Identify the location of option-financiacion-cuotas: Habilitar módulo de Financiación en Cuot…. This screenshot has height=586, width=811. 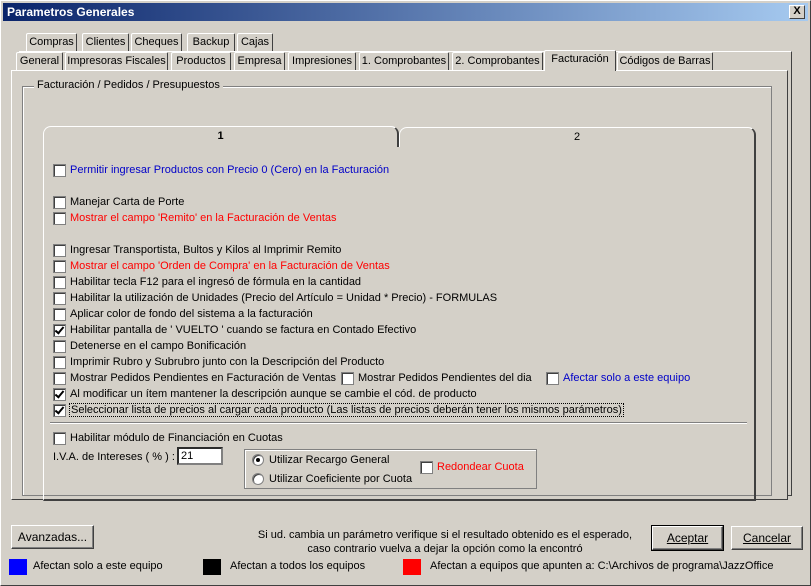
(168, 438).